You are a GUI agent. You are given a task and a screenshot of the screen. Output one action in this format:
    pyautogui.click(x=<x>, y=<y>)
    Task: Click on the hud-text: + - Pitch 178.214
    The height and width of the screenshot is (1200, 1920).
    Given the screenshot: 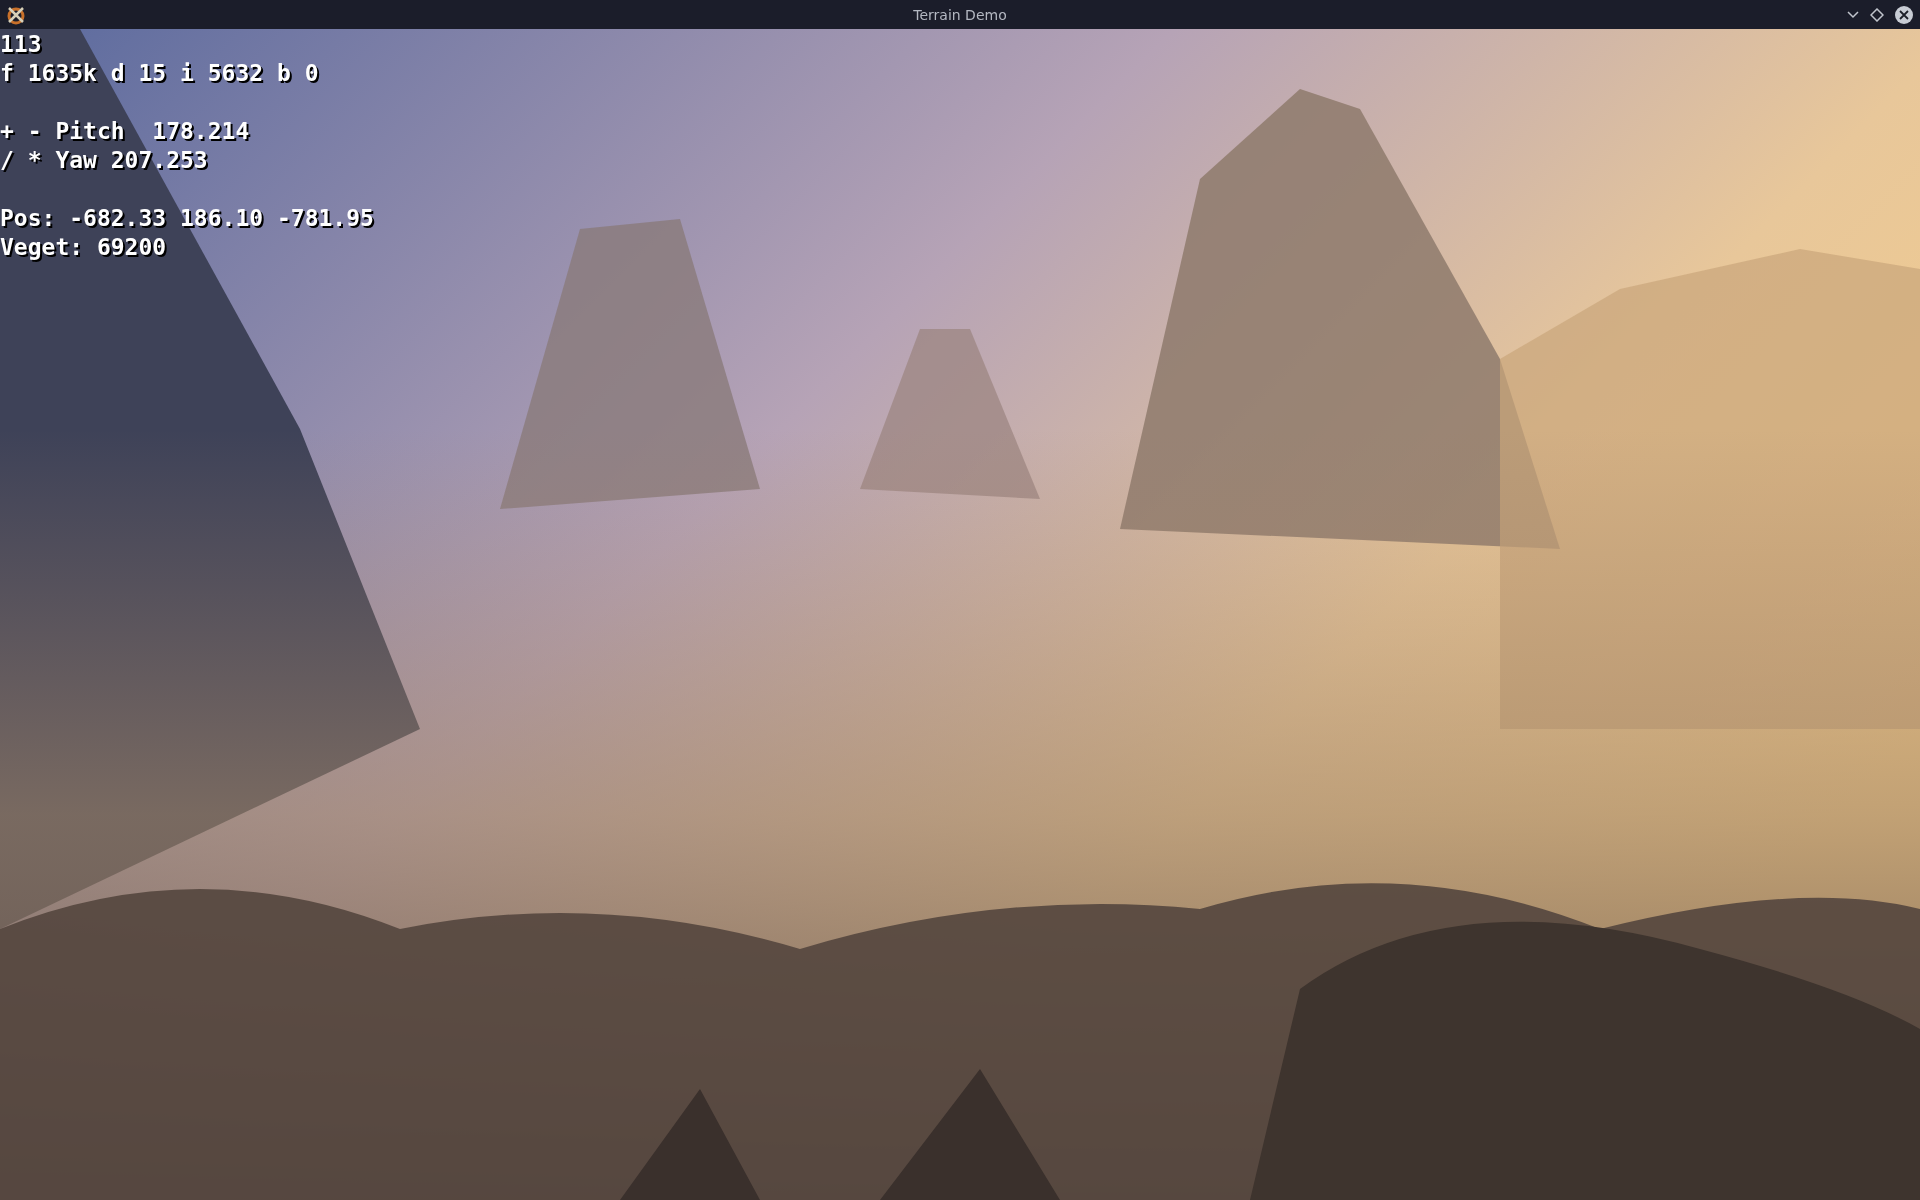 What is the action you would take?
    pyautogui.click(x=125, y=131)
    